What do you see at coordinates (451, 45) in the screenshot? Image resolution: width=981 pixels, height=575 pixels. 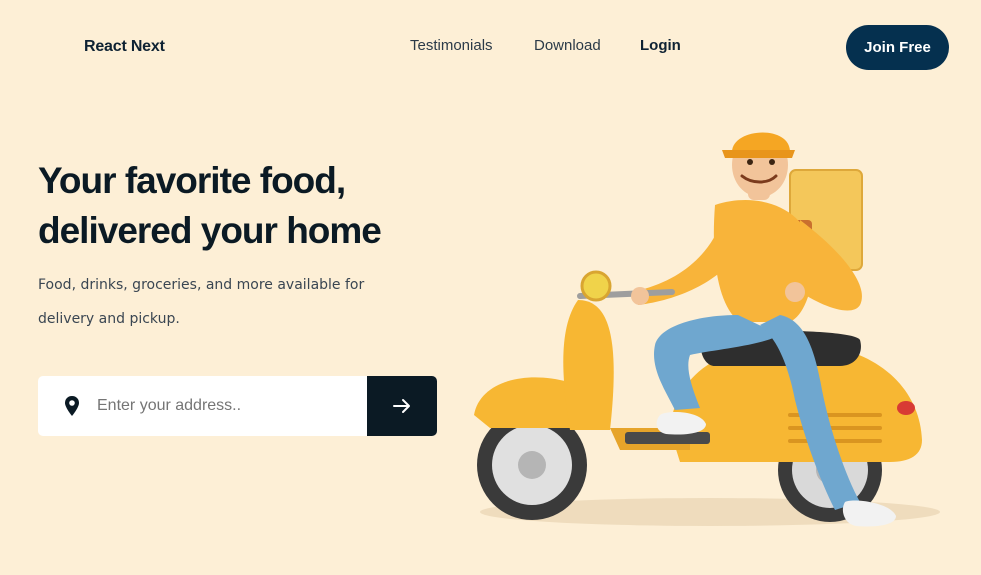 I see `nav-link-testimonials: Testimonials` at bounding box center [451, 45].